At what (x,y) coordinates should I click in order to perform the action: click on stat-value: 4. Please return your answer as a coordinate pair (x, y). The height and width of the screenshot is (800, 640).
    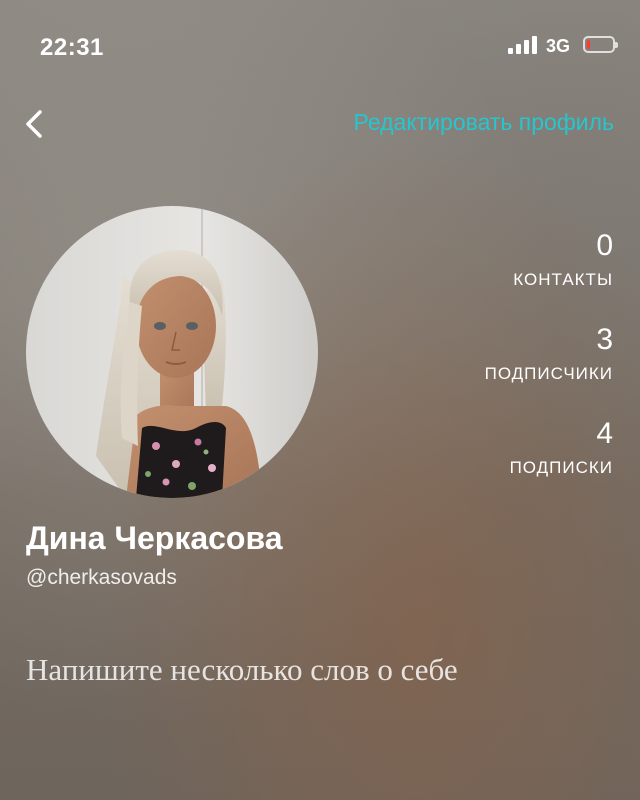
    Looking at the image, I should click on (604, 433).